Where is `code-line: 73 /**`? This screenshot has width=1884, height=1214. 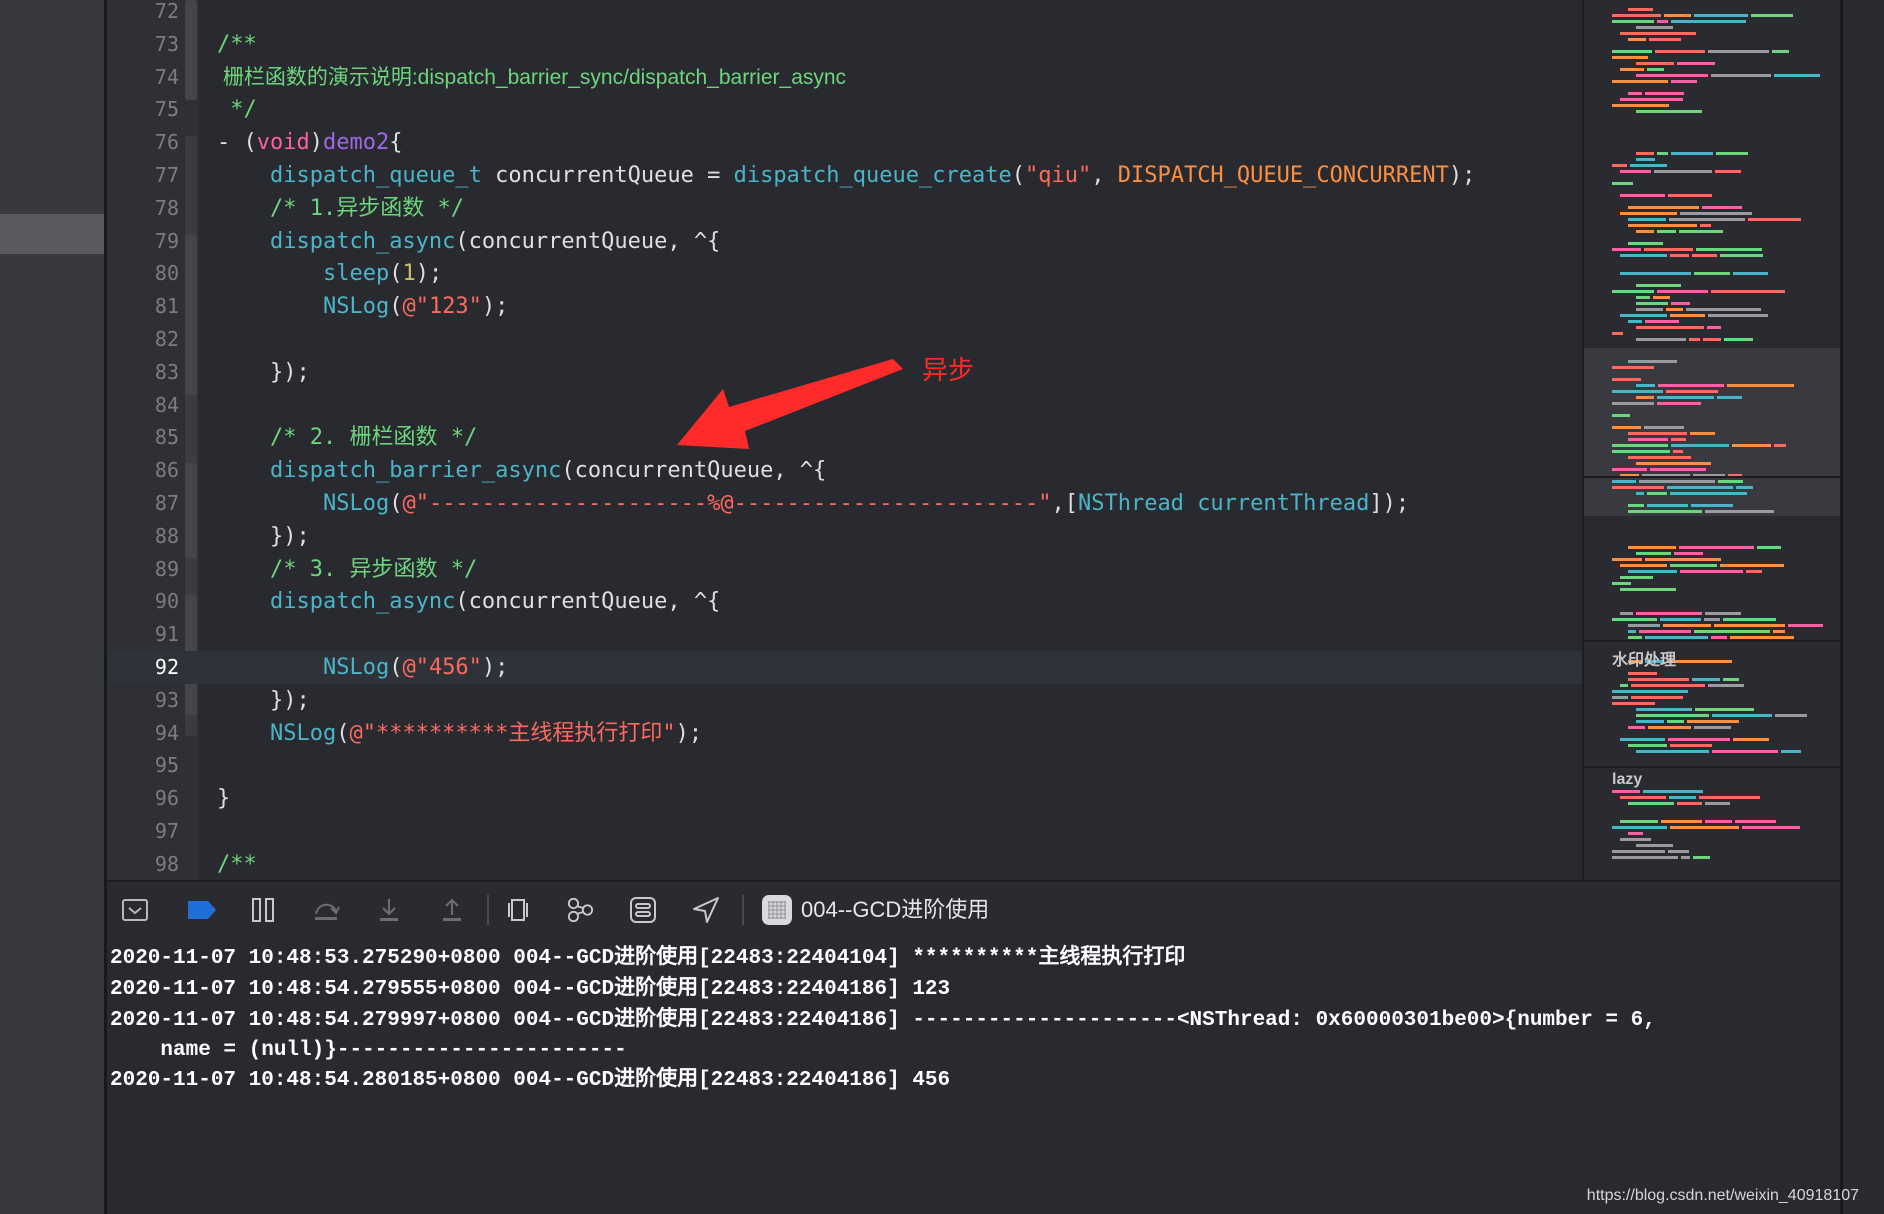 code-line: 73 /** is located at coordinates (844, 44).